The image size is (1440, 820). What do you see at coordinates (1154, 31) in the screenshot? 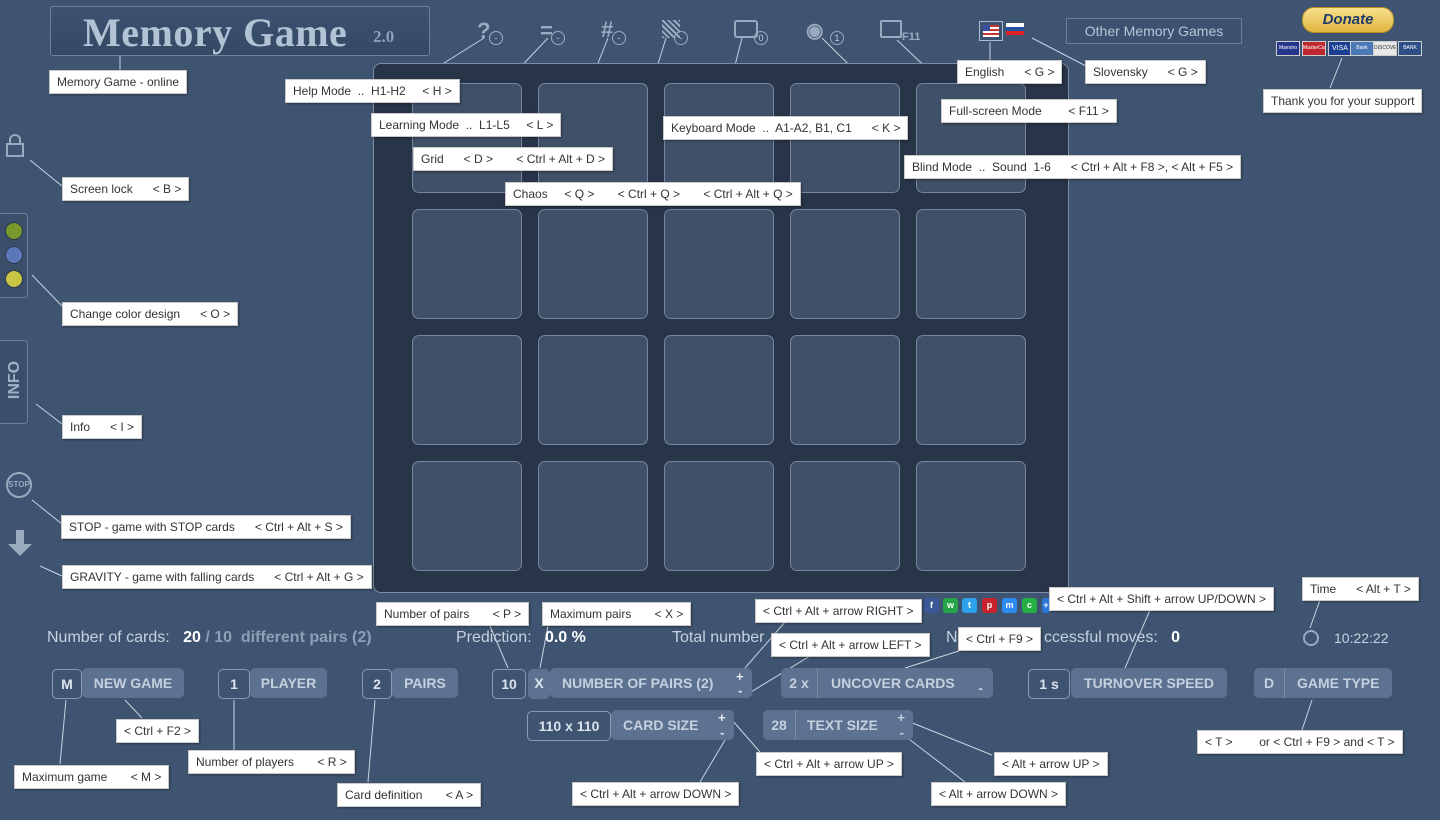
I see `other-memory-games-link: Other Memory Games` at bounding box center [1154, 31].